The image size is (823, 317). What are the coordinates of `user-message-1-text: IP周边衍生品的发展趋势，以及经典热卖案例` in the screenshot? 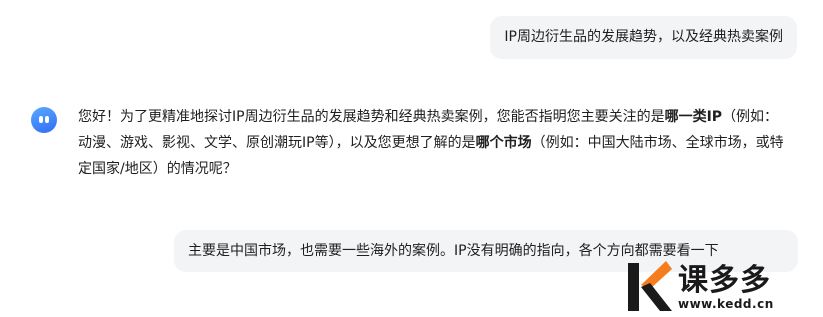 It's located at (643, 37).